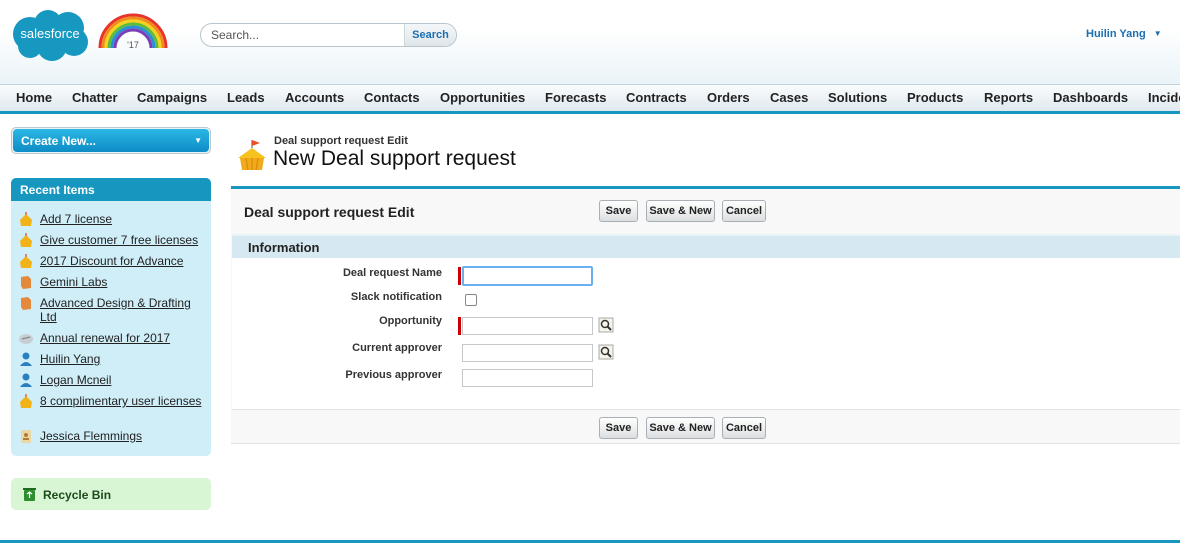 The height and width of the screenshot is (543, 1180). I want to click on breadcrumb: Deal support request Edit, so click(341, 141).